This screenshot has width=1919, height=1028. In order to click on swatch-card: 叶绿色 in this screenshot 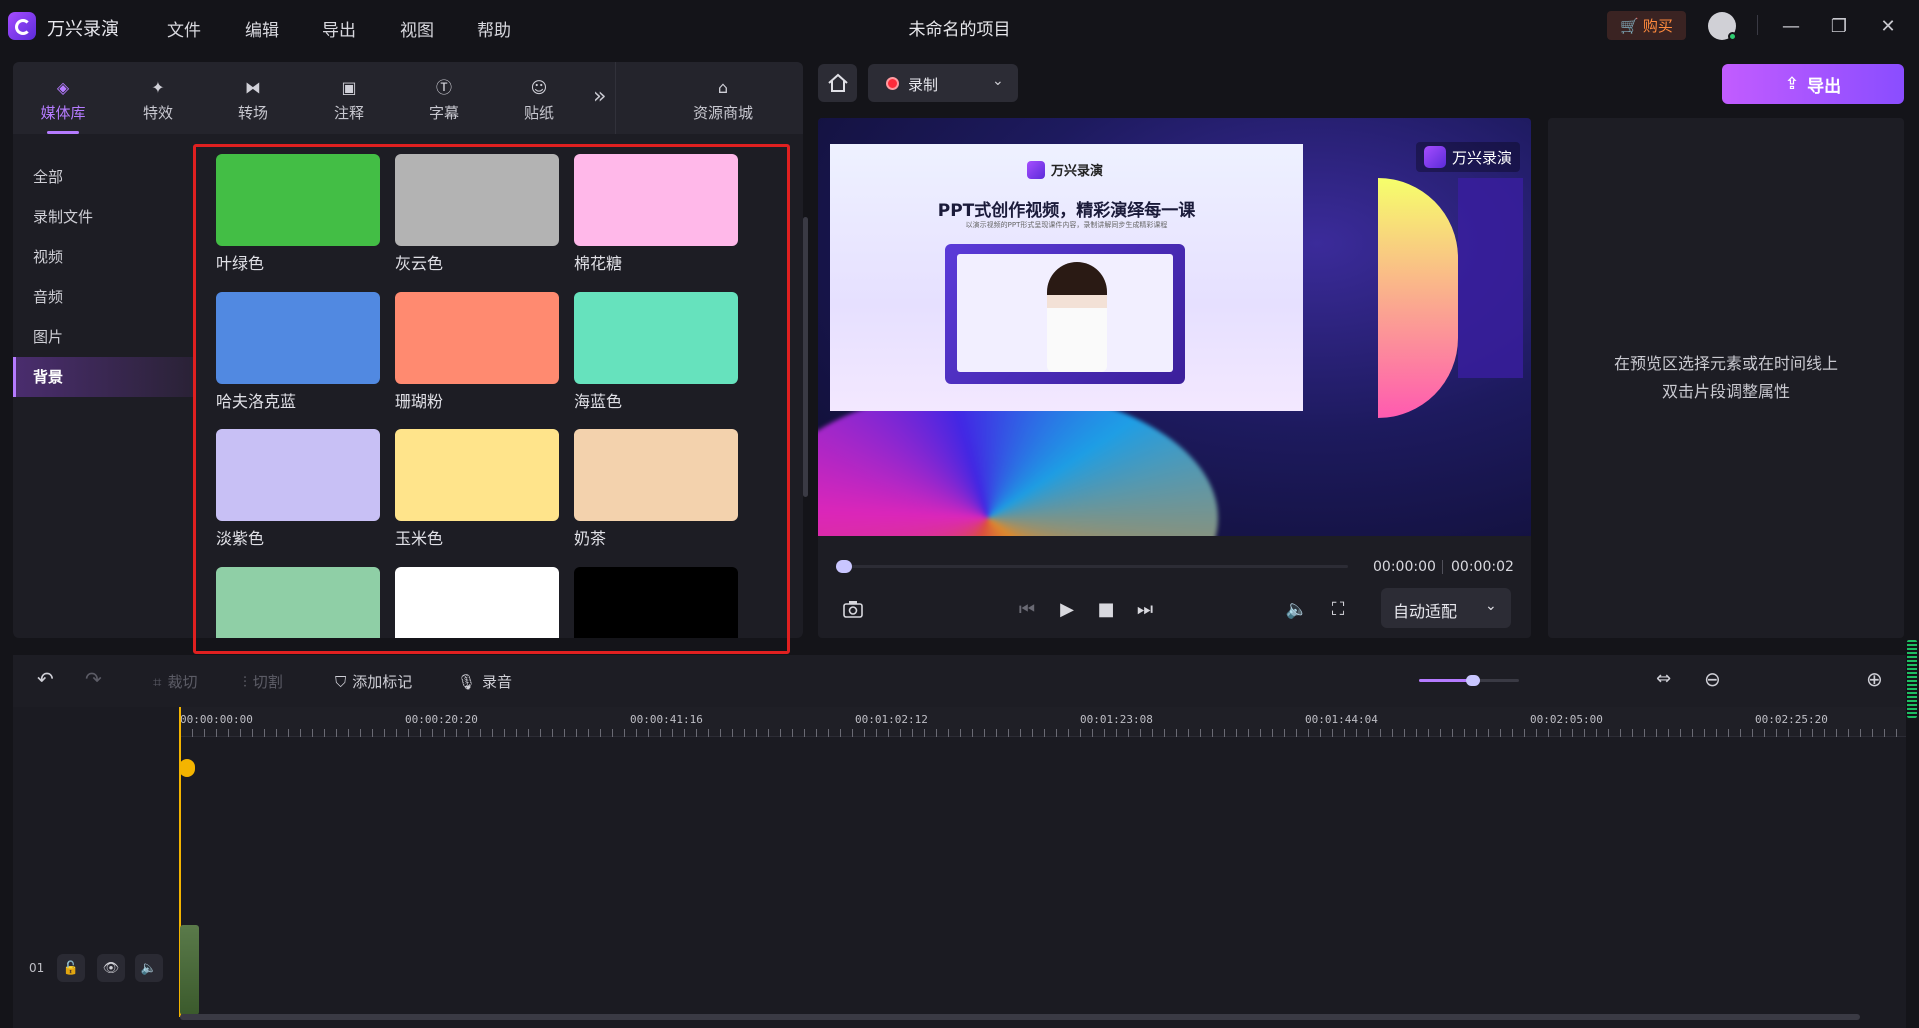, I will do `click(298, 214)`.